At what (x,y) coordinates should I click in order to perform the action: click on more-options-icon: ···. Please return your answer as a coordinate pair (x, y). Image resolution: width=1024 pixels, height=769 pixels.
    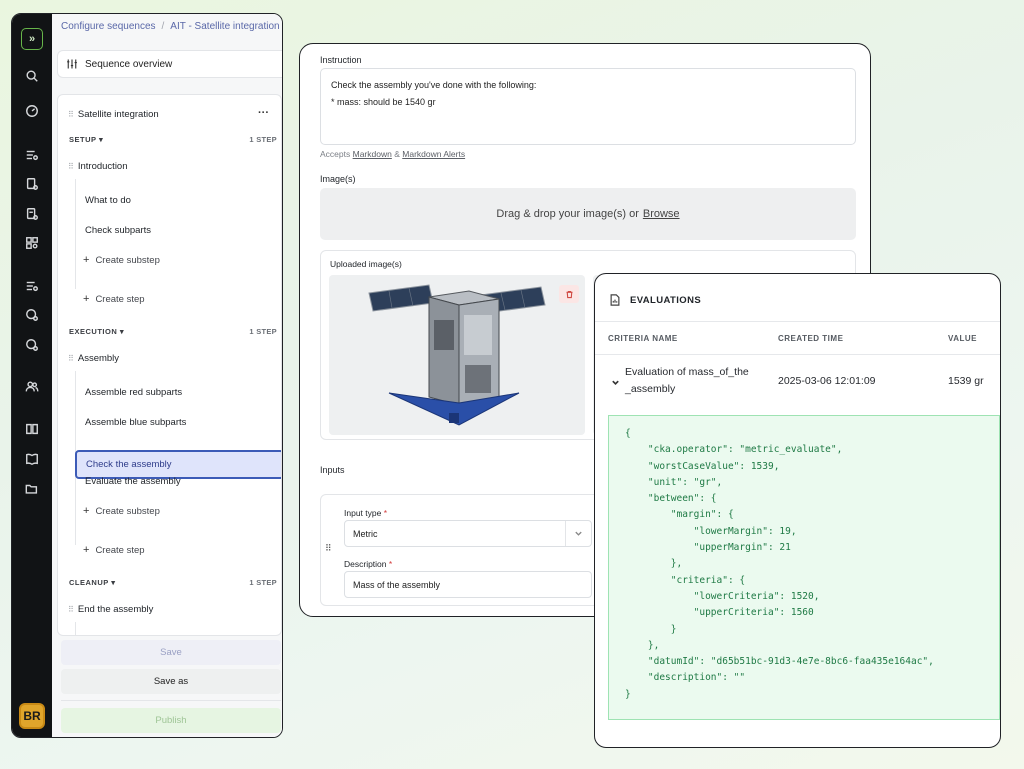
    Looking at the image, I should click on (263, 113).